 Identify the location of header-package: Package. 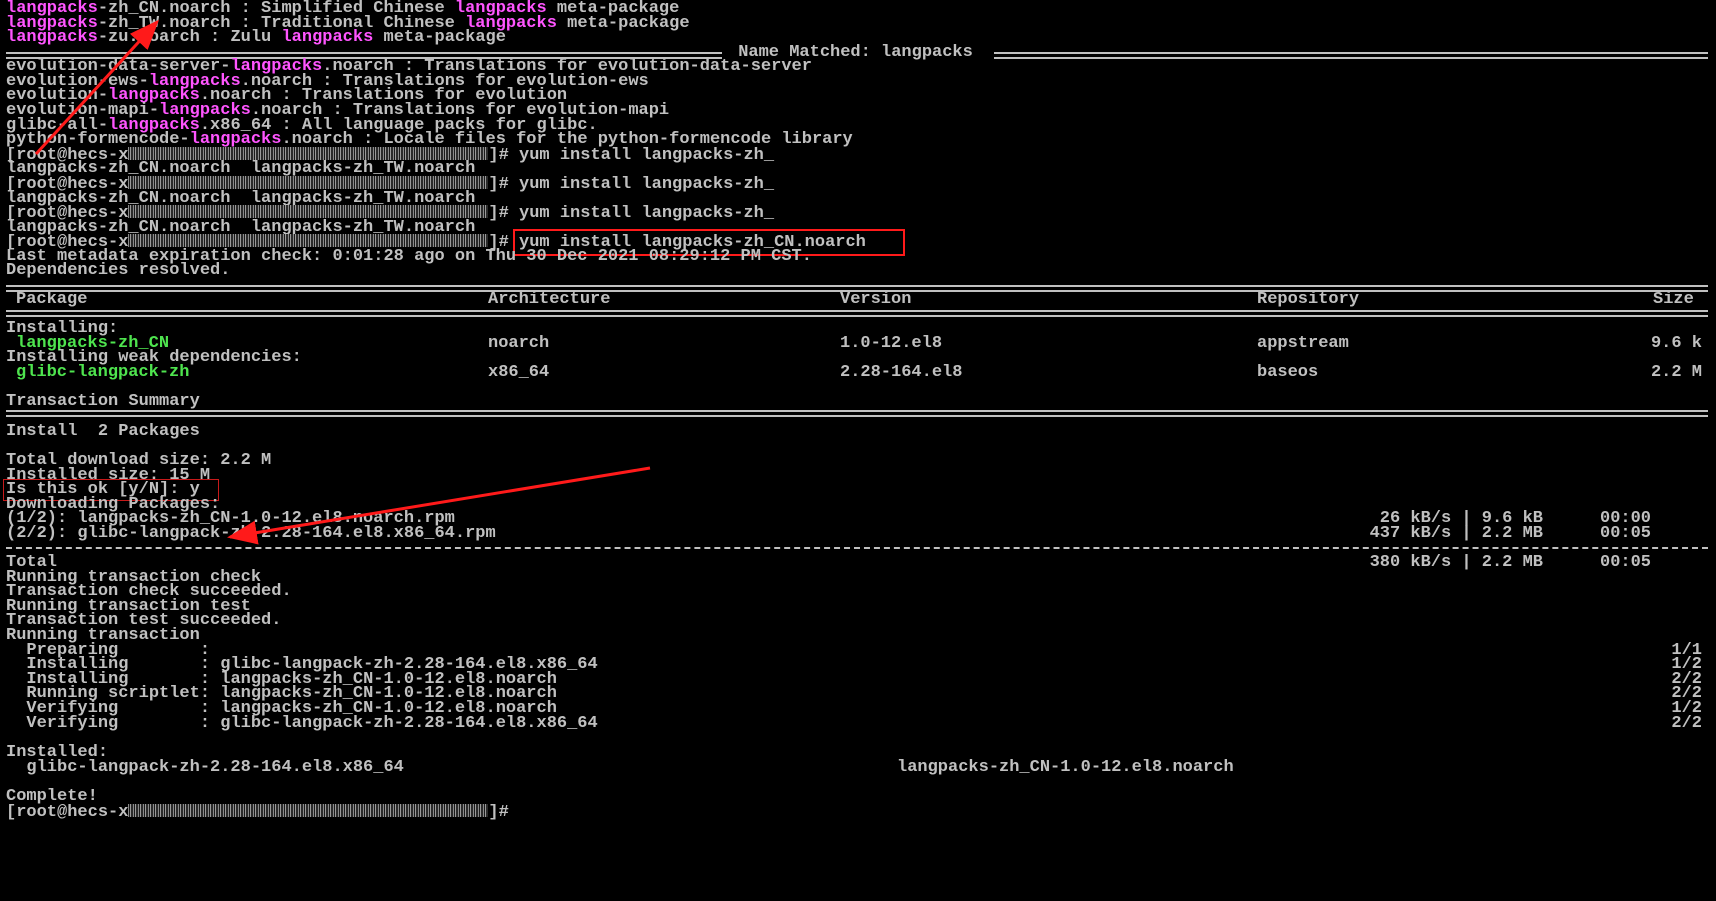
(52, 299).